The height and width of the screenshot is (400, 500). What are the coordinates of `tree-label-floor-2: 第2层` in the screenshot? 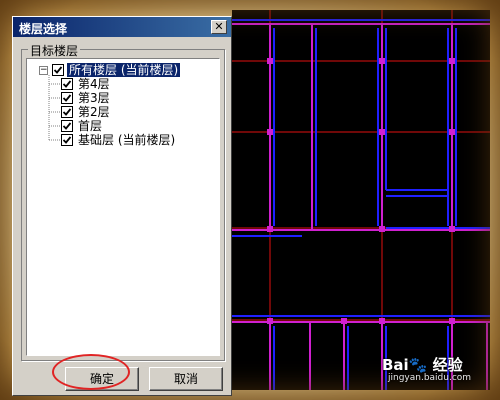 It's located at (94, 112).